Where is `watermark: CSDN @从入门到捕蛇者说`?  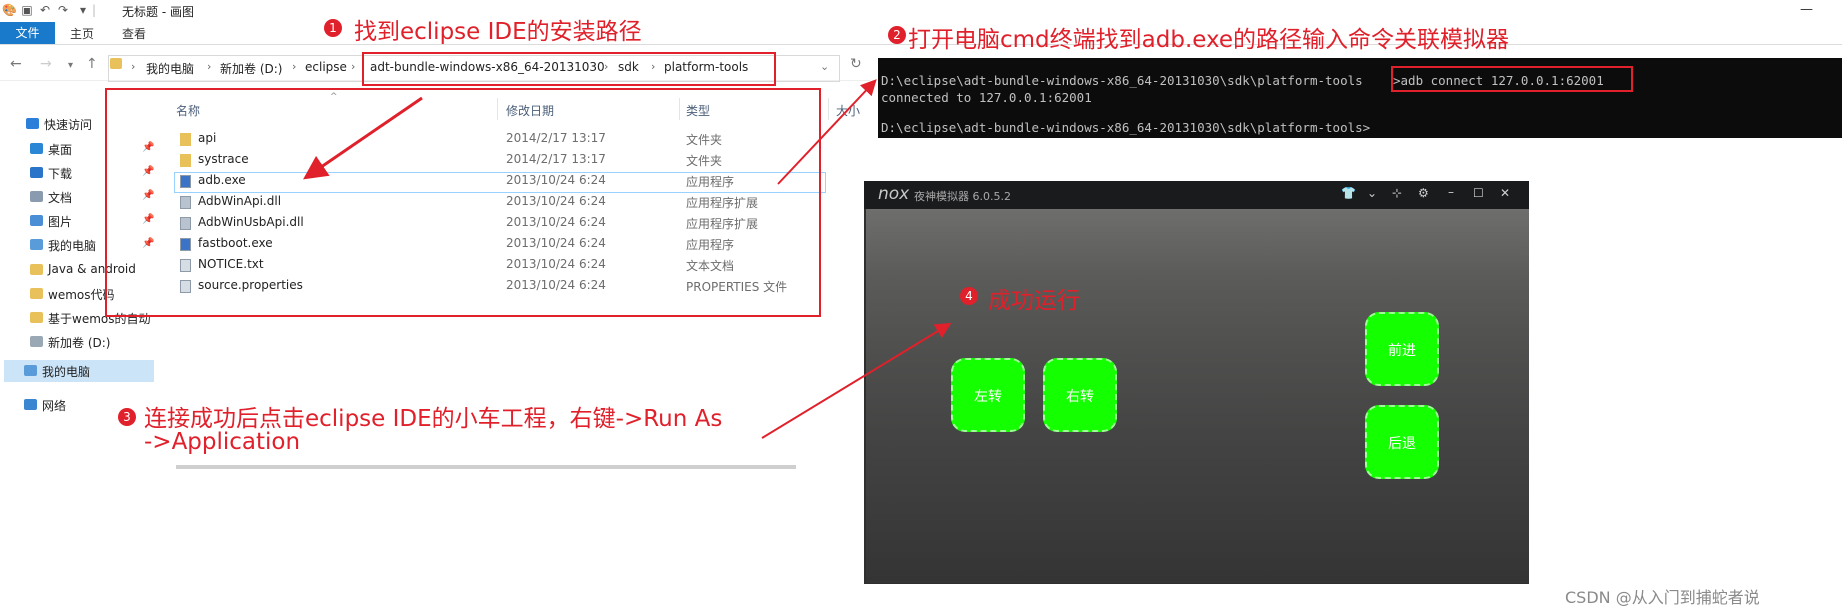
watermark: CSDN @从入门到捕蛇者说 is located at coordinates (1662, 597).